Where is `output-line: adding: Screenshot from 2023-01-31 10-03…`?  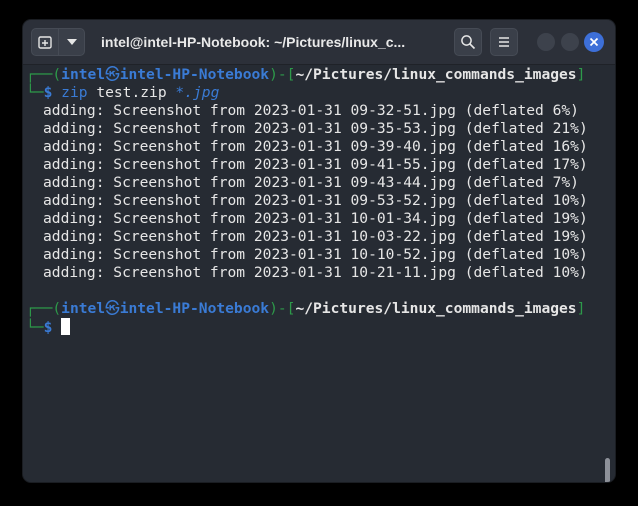
output-line: adding: Screenshot from 2023-01-31 10-03… is located at coordinates (315, 236).